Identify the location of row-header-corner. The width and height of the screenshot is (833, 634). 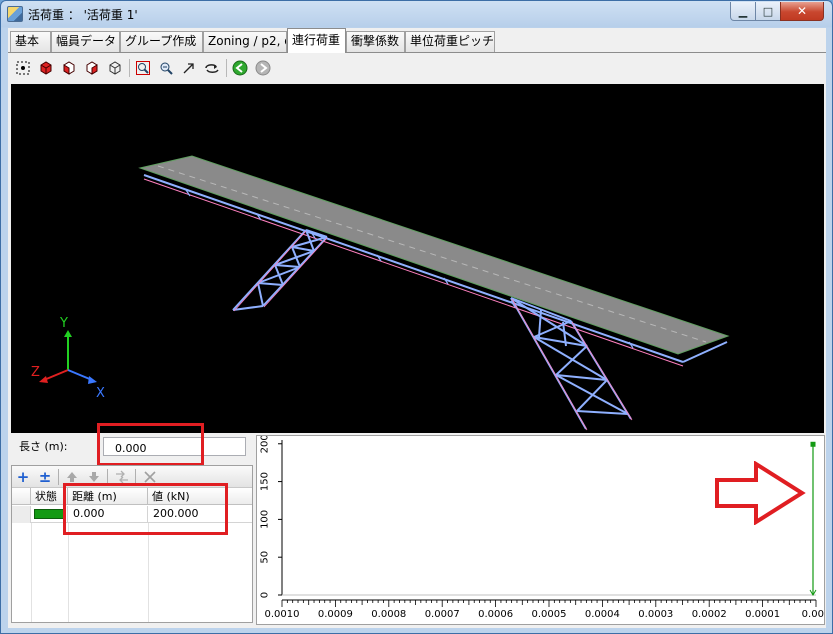
(21, 496).